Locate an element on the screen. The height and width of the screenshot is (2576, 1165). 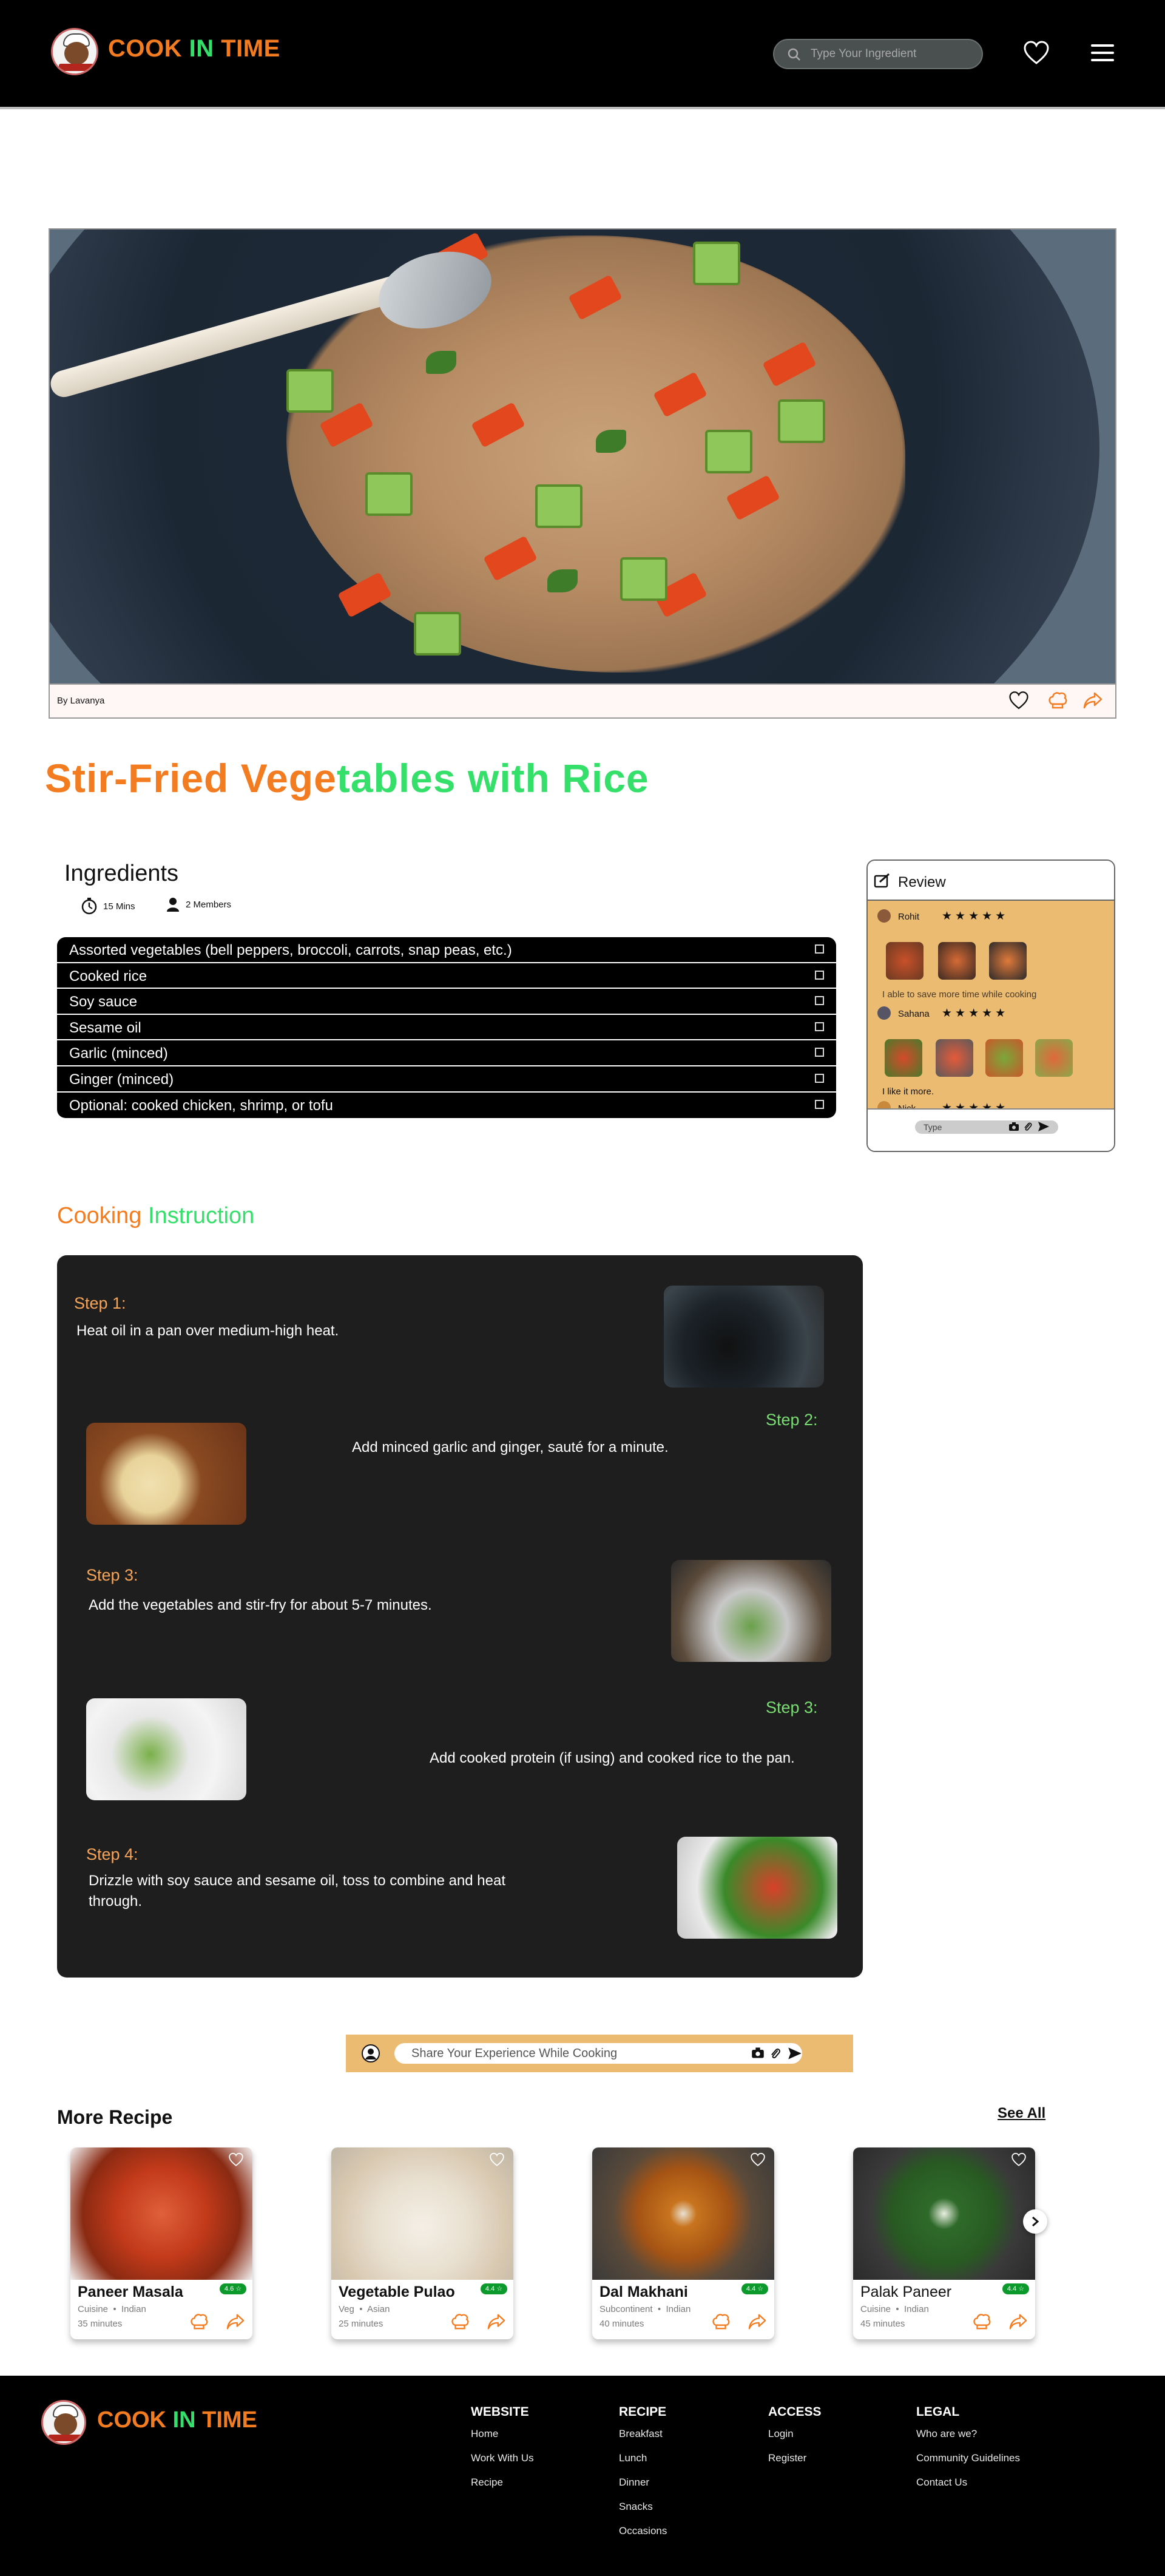
step-image is located at coordinates (744, 1337).